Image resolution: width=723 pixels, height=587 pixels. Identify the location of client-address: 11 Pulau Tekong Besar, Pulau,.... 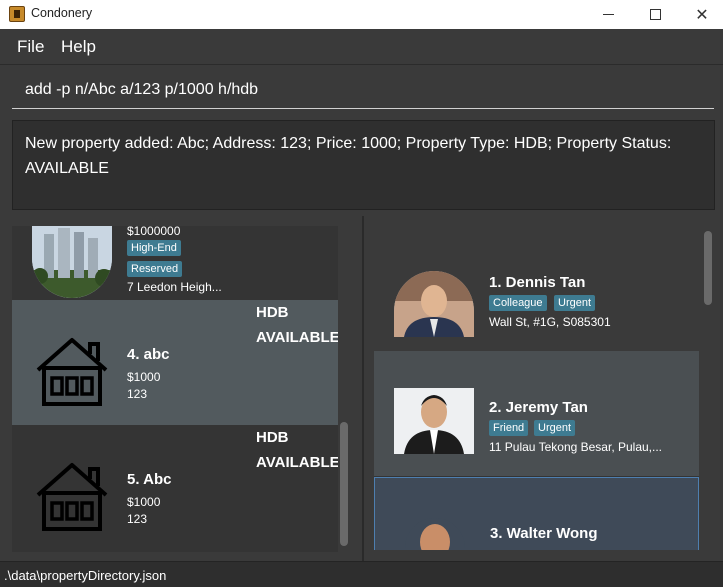
(576, 447).